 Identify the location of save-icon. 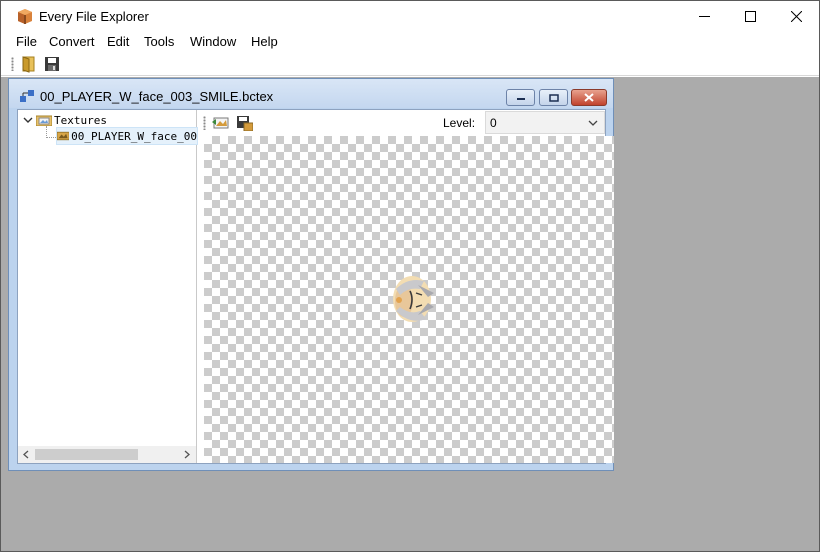
(52, 64).